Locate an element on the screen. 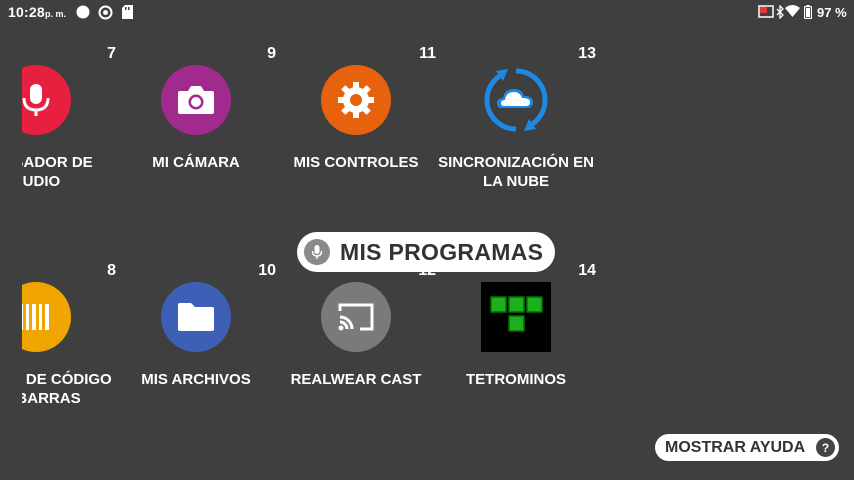  notification-dot-icon is located at coordinates (83, 14).